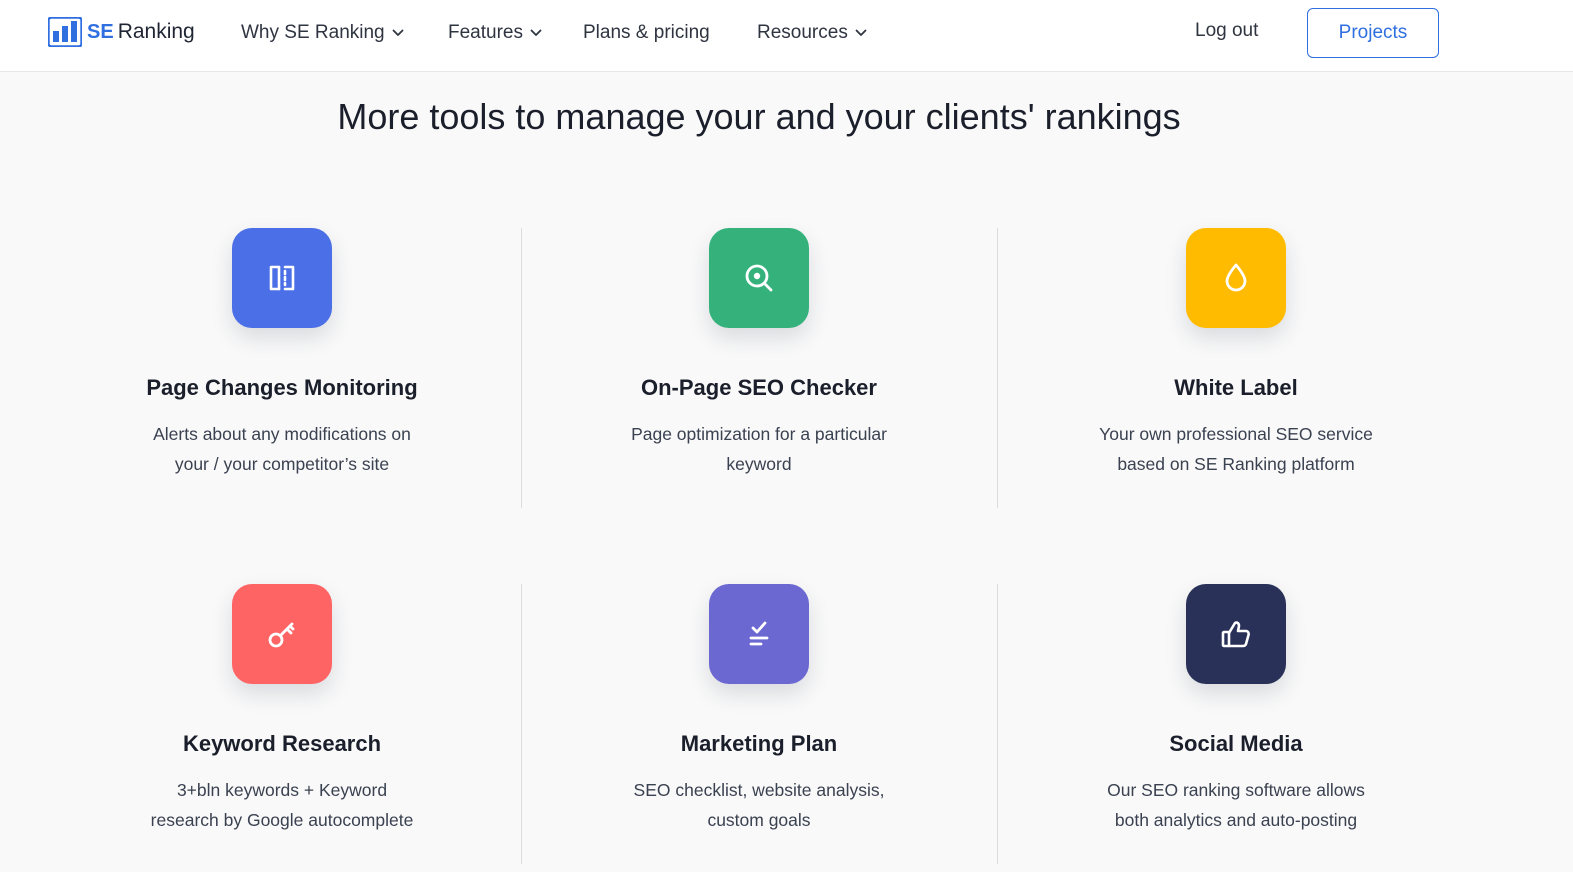 This screenshot has width=1573, height=872. Describe the element at coordinates (1236, 464) in the screenshot. I see `tool-description-line: based on SE Ranking platform` at that location.